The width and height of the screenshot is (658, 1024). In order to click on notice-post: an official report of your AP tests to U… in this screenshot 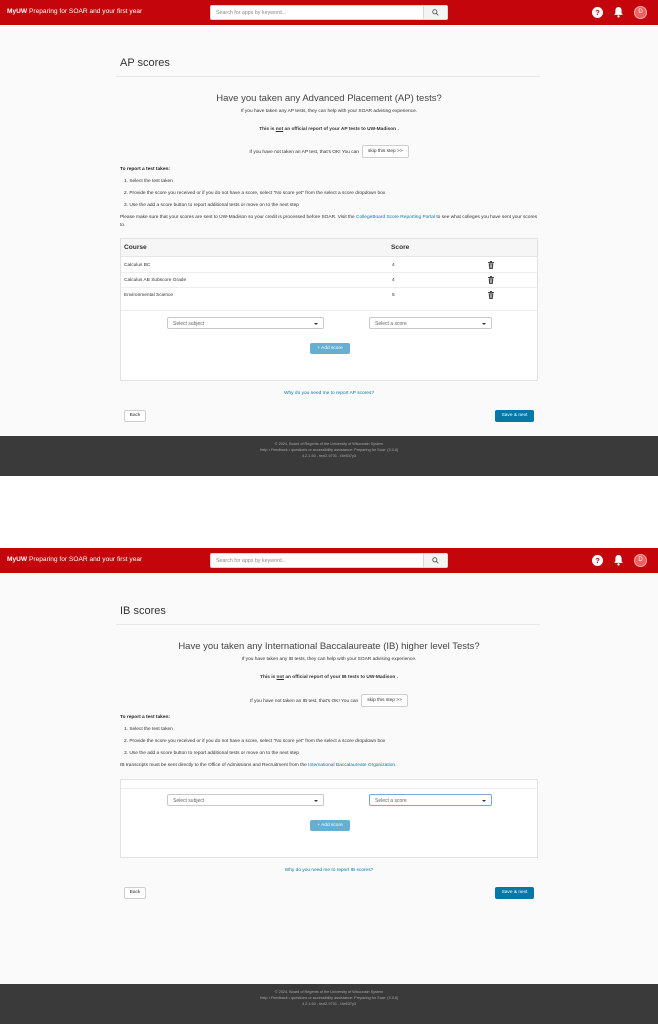, I will do `click(341, 129)`.